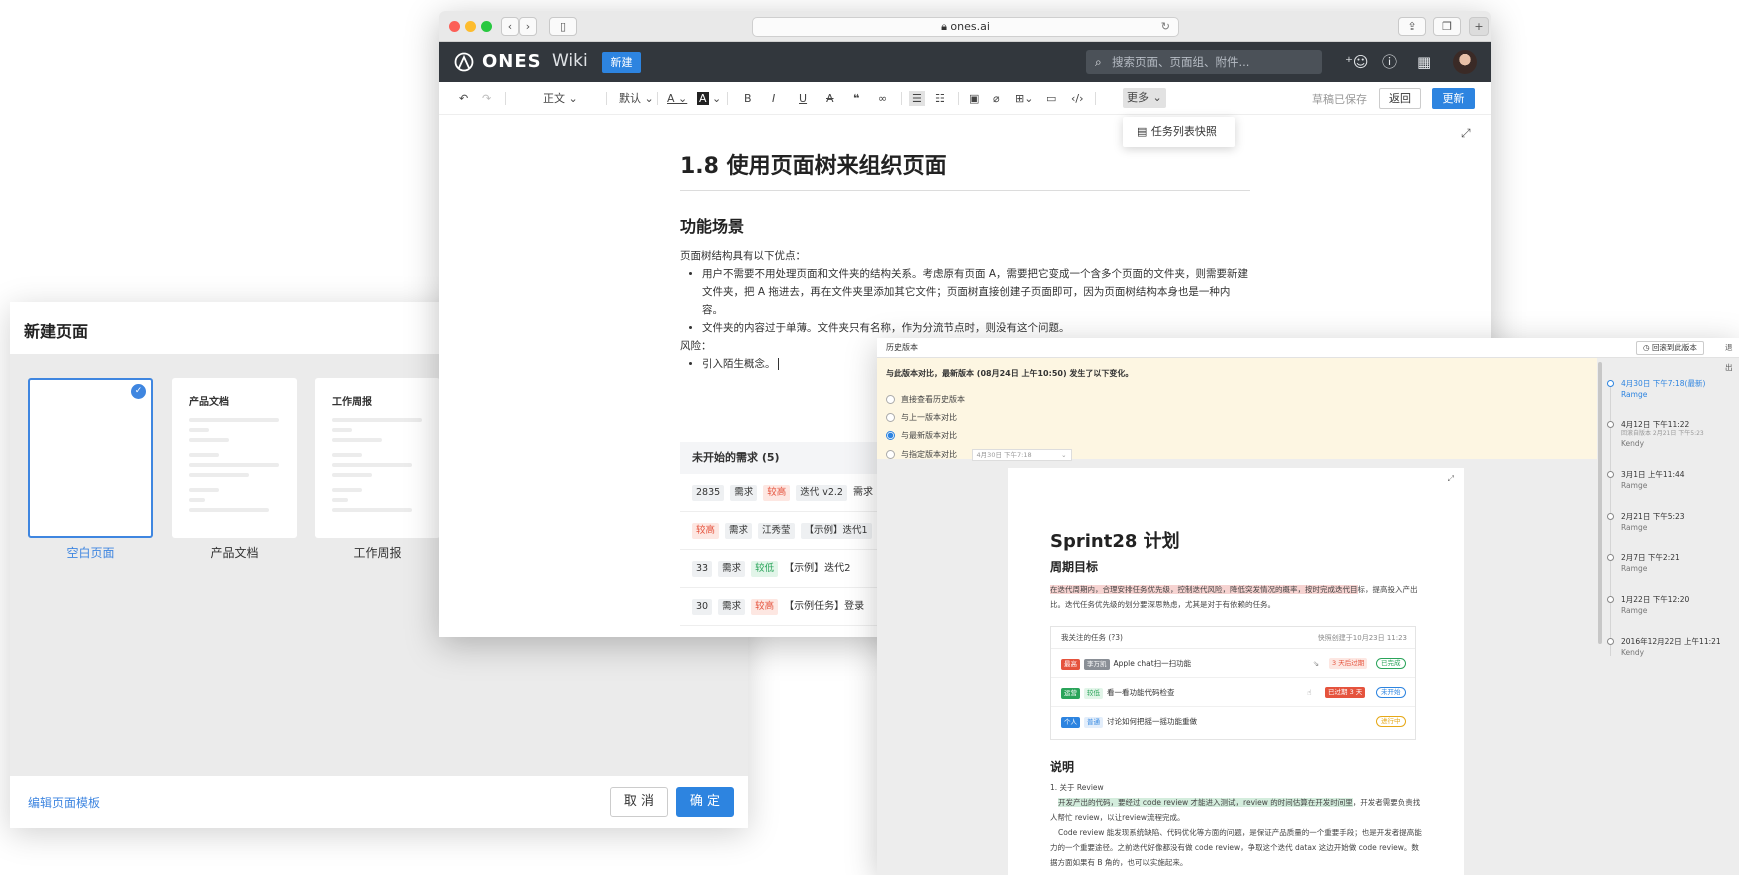 Image resolution: width=1739 pixels, height=875 pixels. Describe the element at coordinates (965, 169) in the screenshot. I see `page-title: 1.8 使用页面树来组织页面` at that location.